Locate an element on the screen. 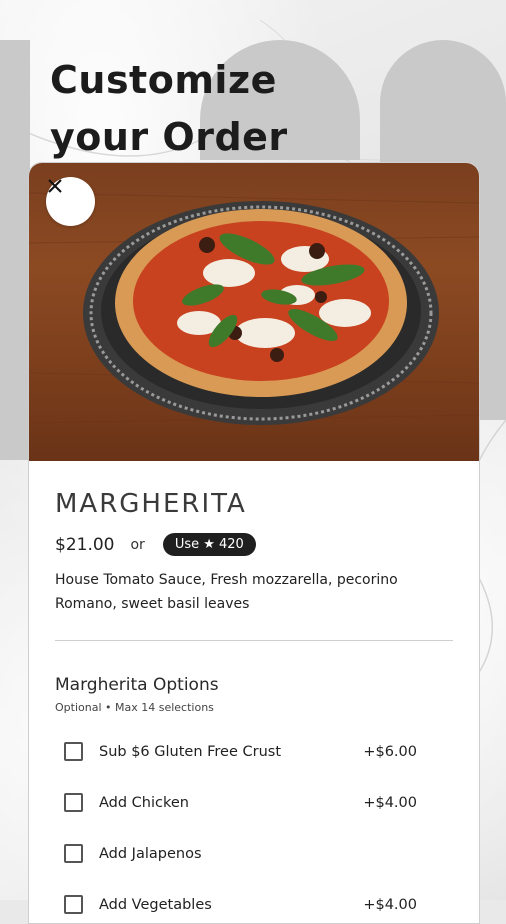  options-subtitle: Optional • Max 14 selections is located at coordinates (134, 707).